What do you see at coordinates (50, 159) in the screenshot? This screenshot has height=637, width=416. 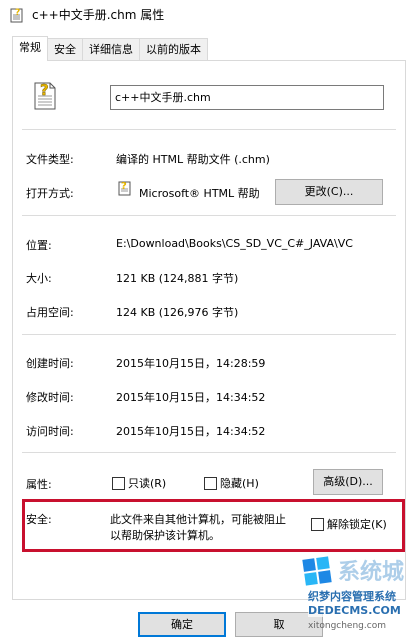 I see `file-type-label: 文件类型:` at bounding box center [50, 159].